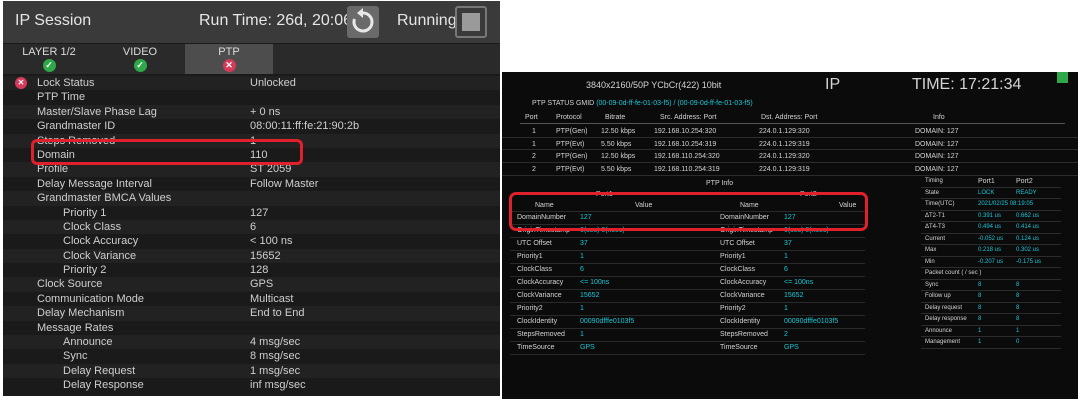 The height and width of the screenshot is (401, 1080). Describe the element at coordinates (167, 152) in the screenshot. I see `highlight-box` at that location.